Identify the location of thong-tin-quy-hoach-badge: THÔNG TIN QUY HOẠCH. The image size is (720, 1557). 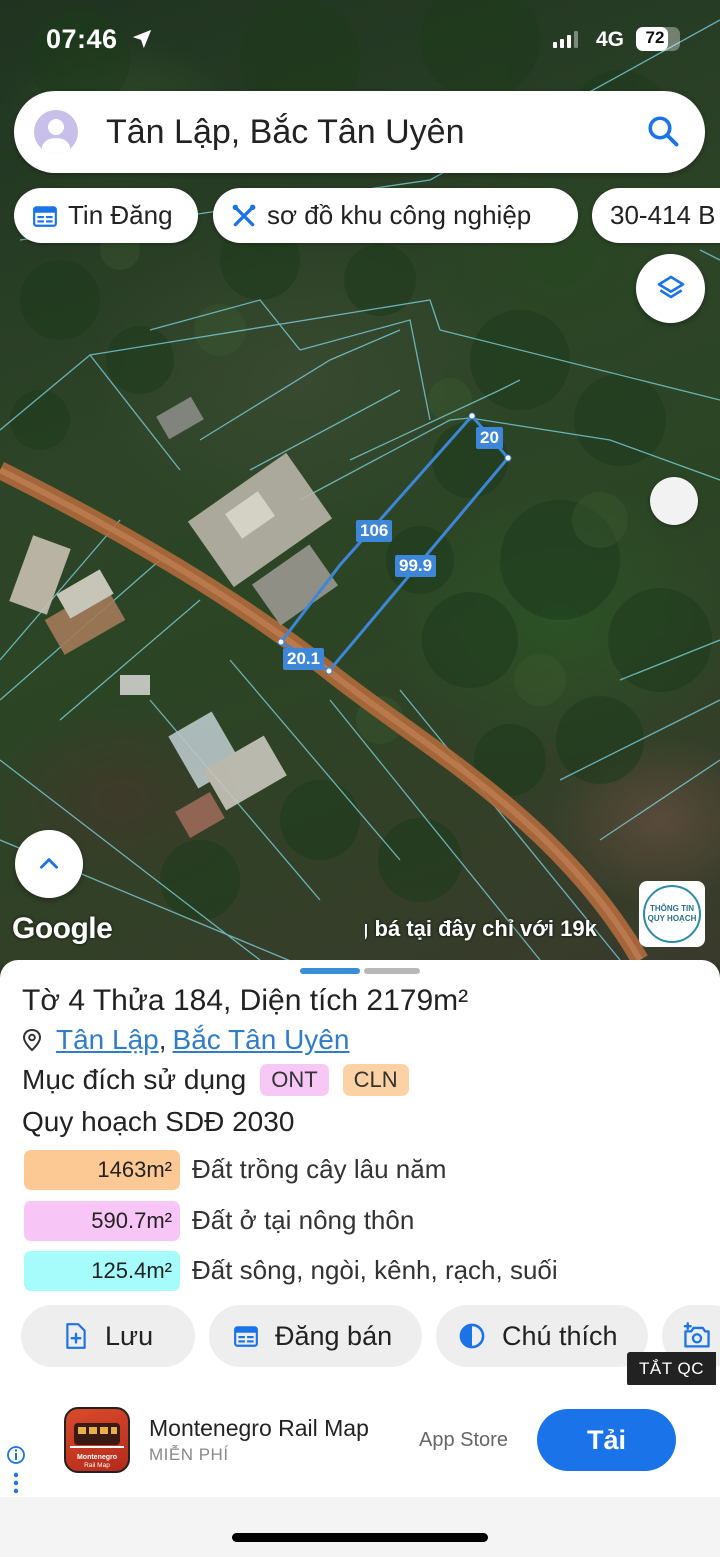
(672, 914).